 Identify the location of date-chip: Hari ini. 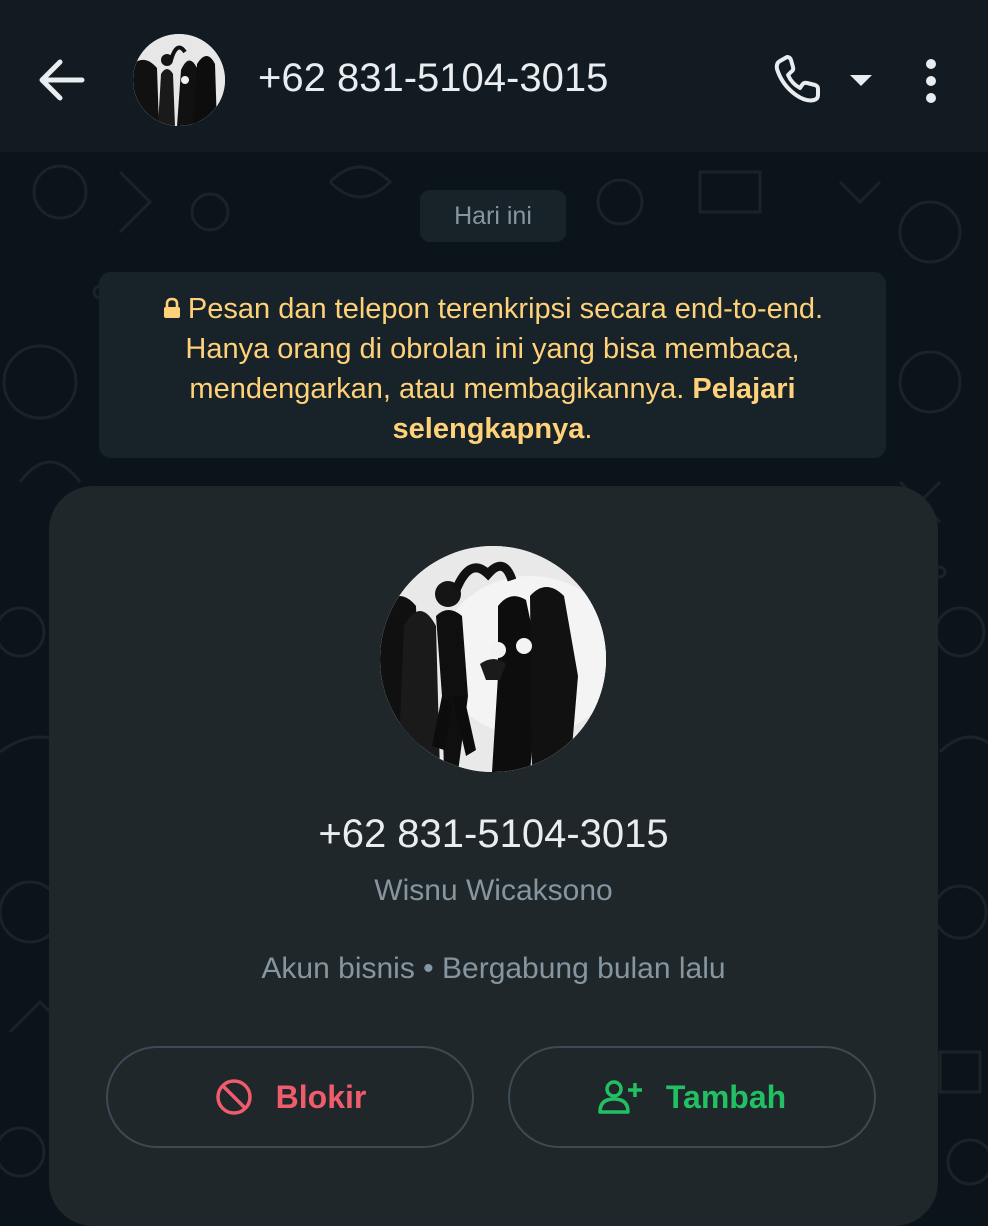
(493, 216).